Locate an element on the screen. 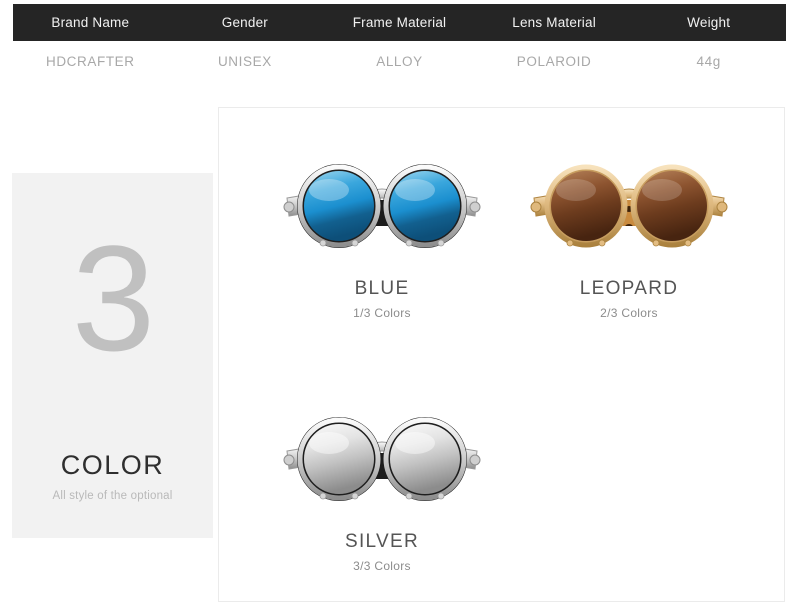 The width and height of the screenshot is (800, 613). product-card-leopard: LEOPARD 2/3 Colors is located at coordinates (629, 235).